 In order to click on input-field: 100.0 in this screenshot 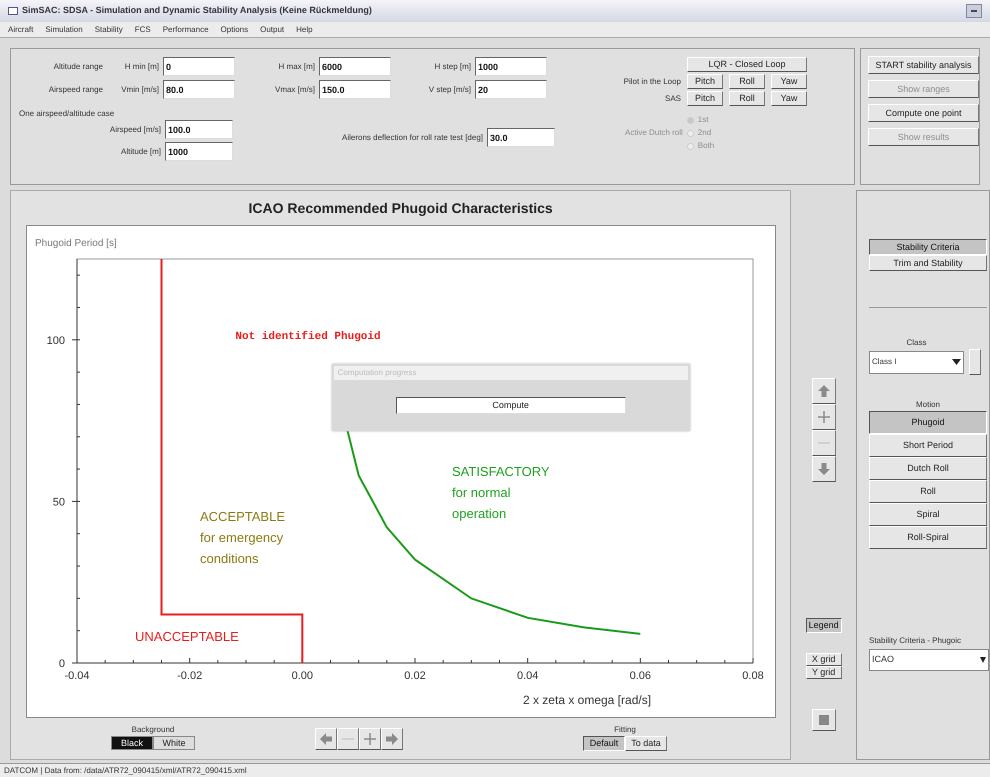, I will do `click(199, 129)`.